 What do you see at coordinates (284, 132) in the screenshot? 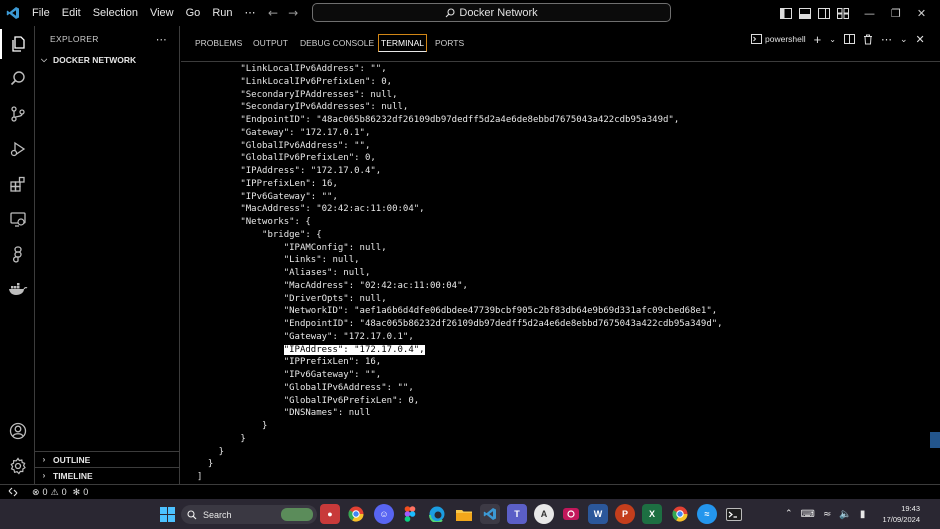
I see `terminal-line: "Gateway": "172.17.0.1",` at bounding box center [284, 132].